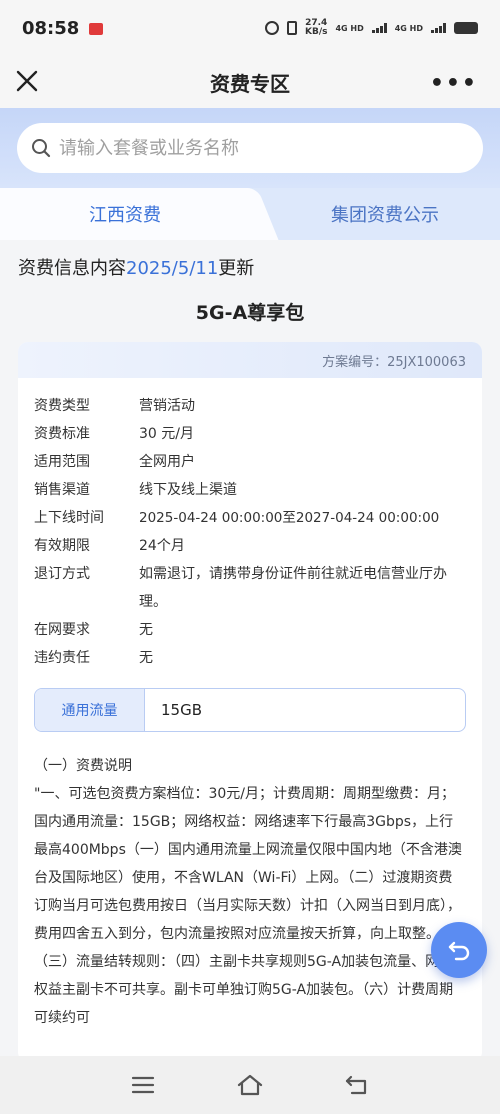 The image size is (500, 1114). Describe the element at coordinates (258, 434) in the screenshot. I see `detail-row: 资费标准 30 元/月` at that location.